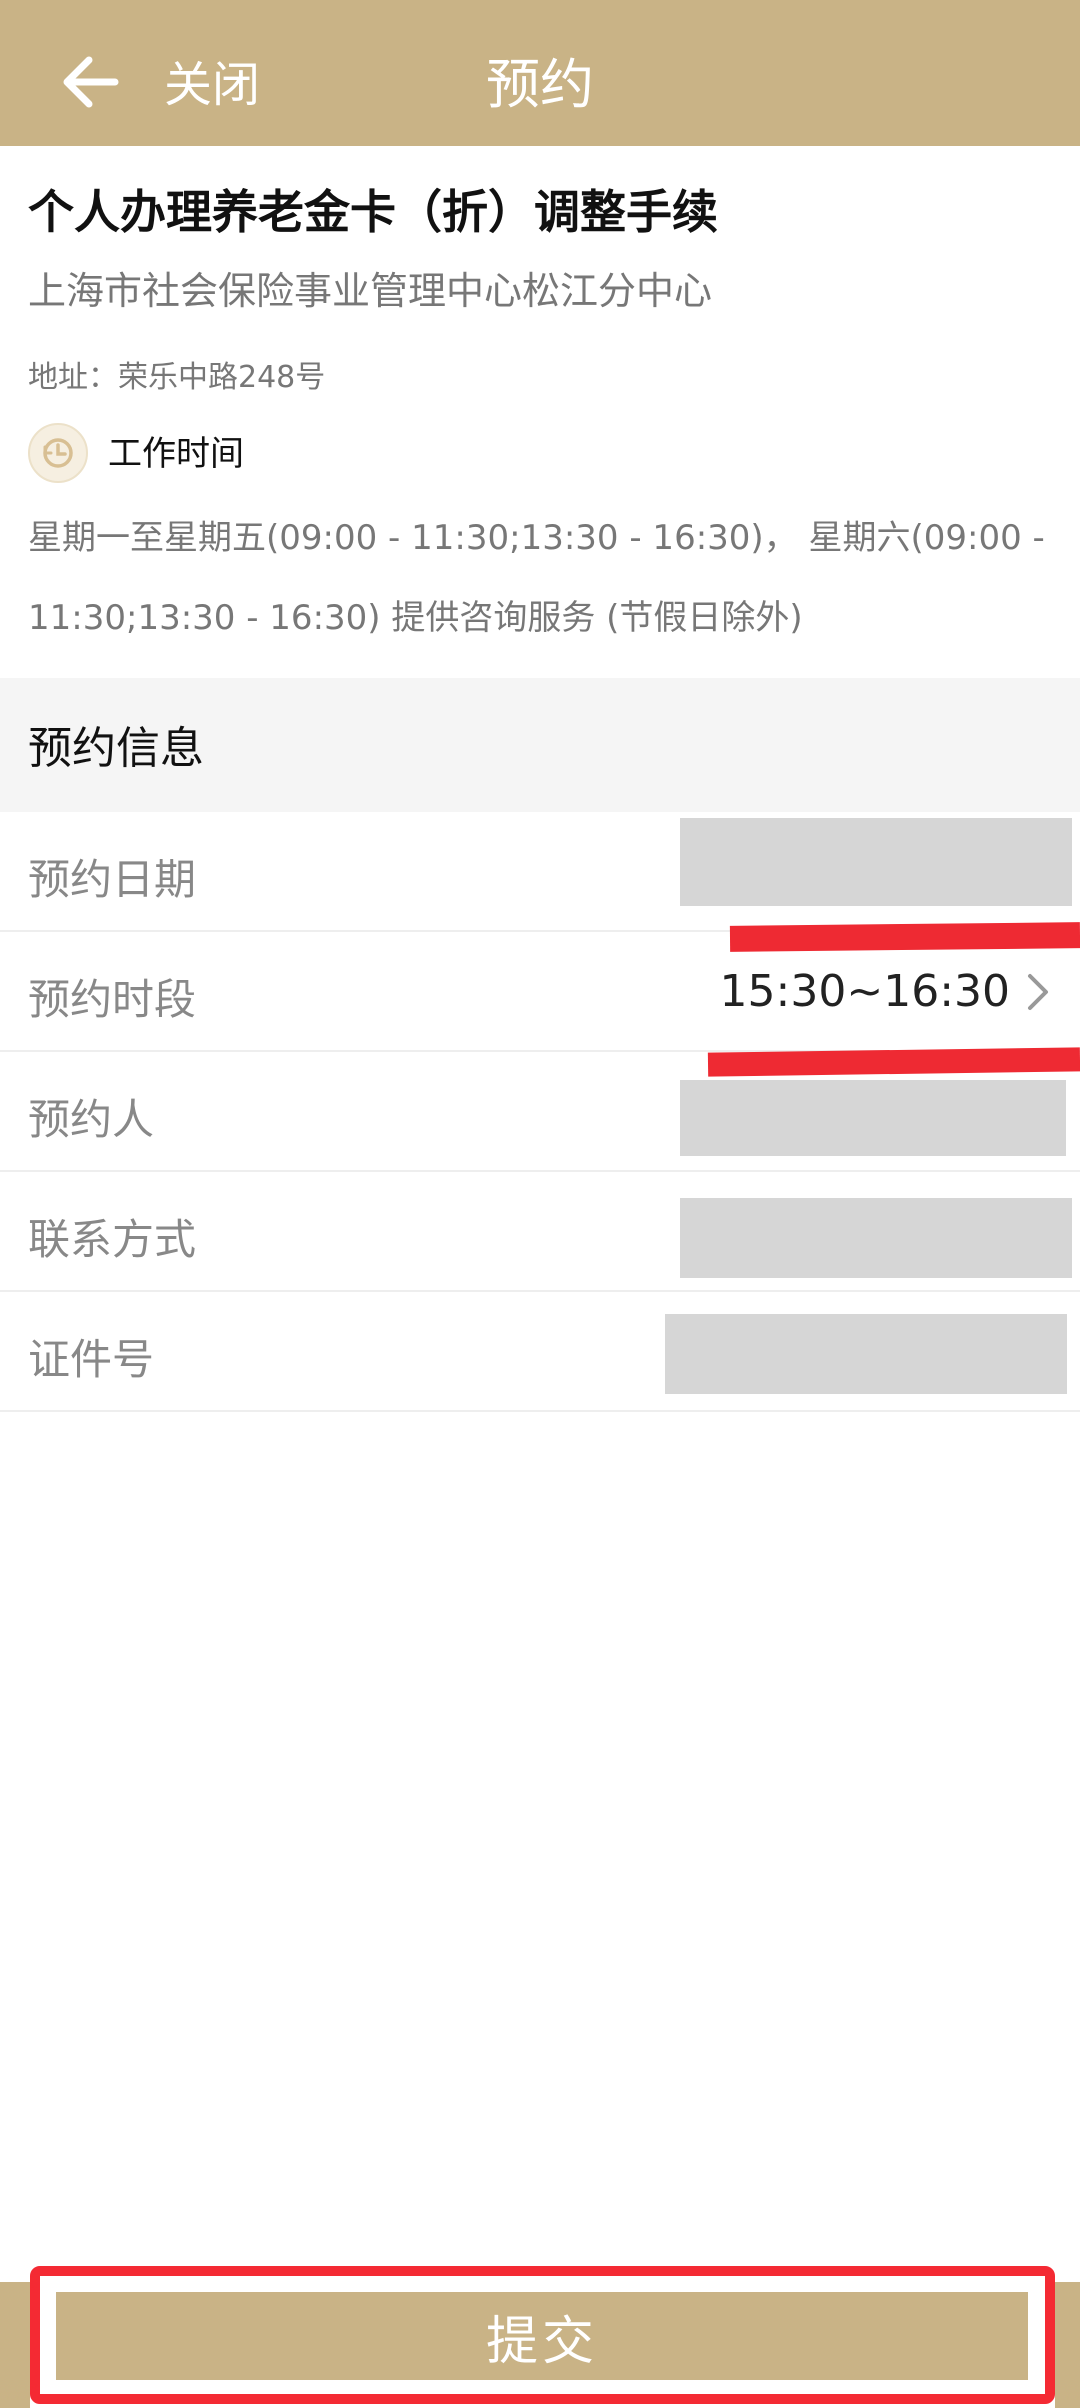  Describe the element at coordinates (540, 992) in the screenshot. I see `appointment-time-row: 预约时段 15:30~16:30` at that location.